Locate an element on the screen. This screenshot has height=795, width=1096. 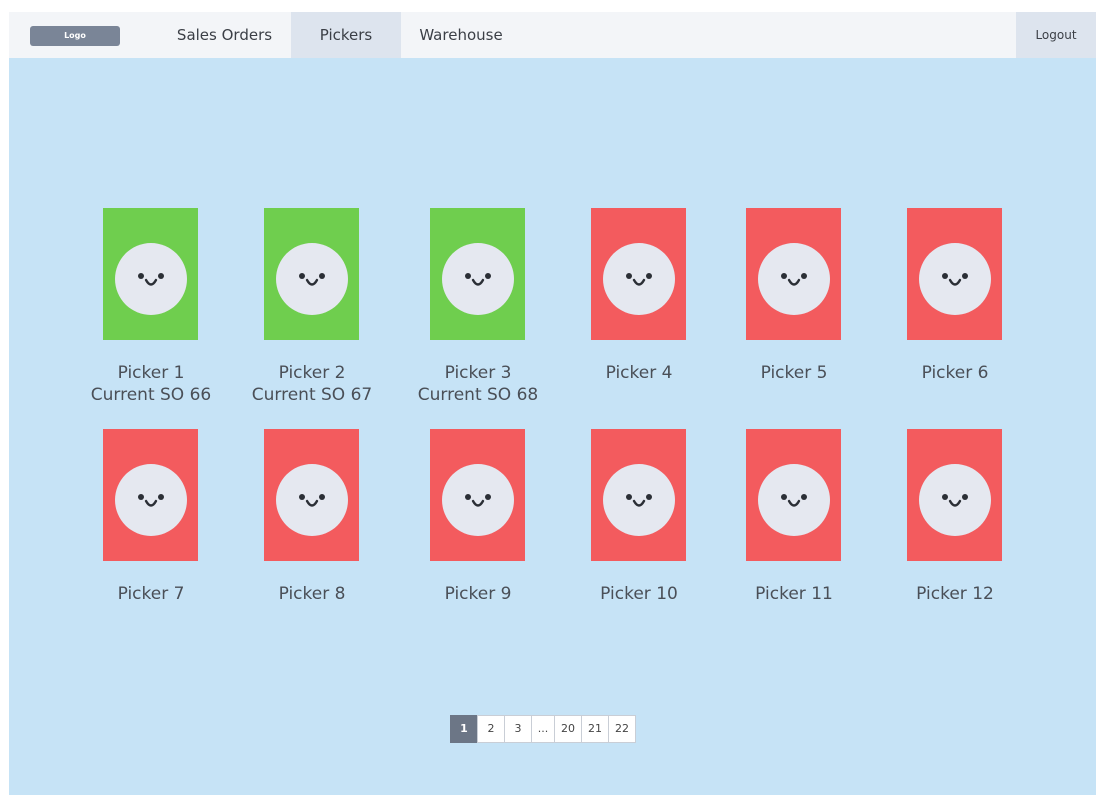
picker-name: Picker 4 is located at coordinates (639, 373).